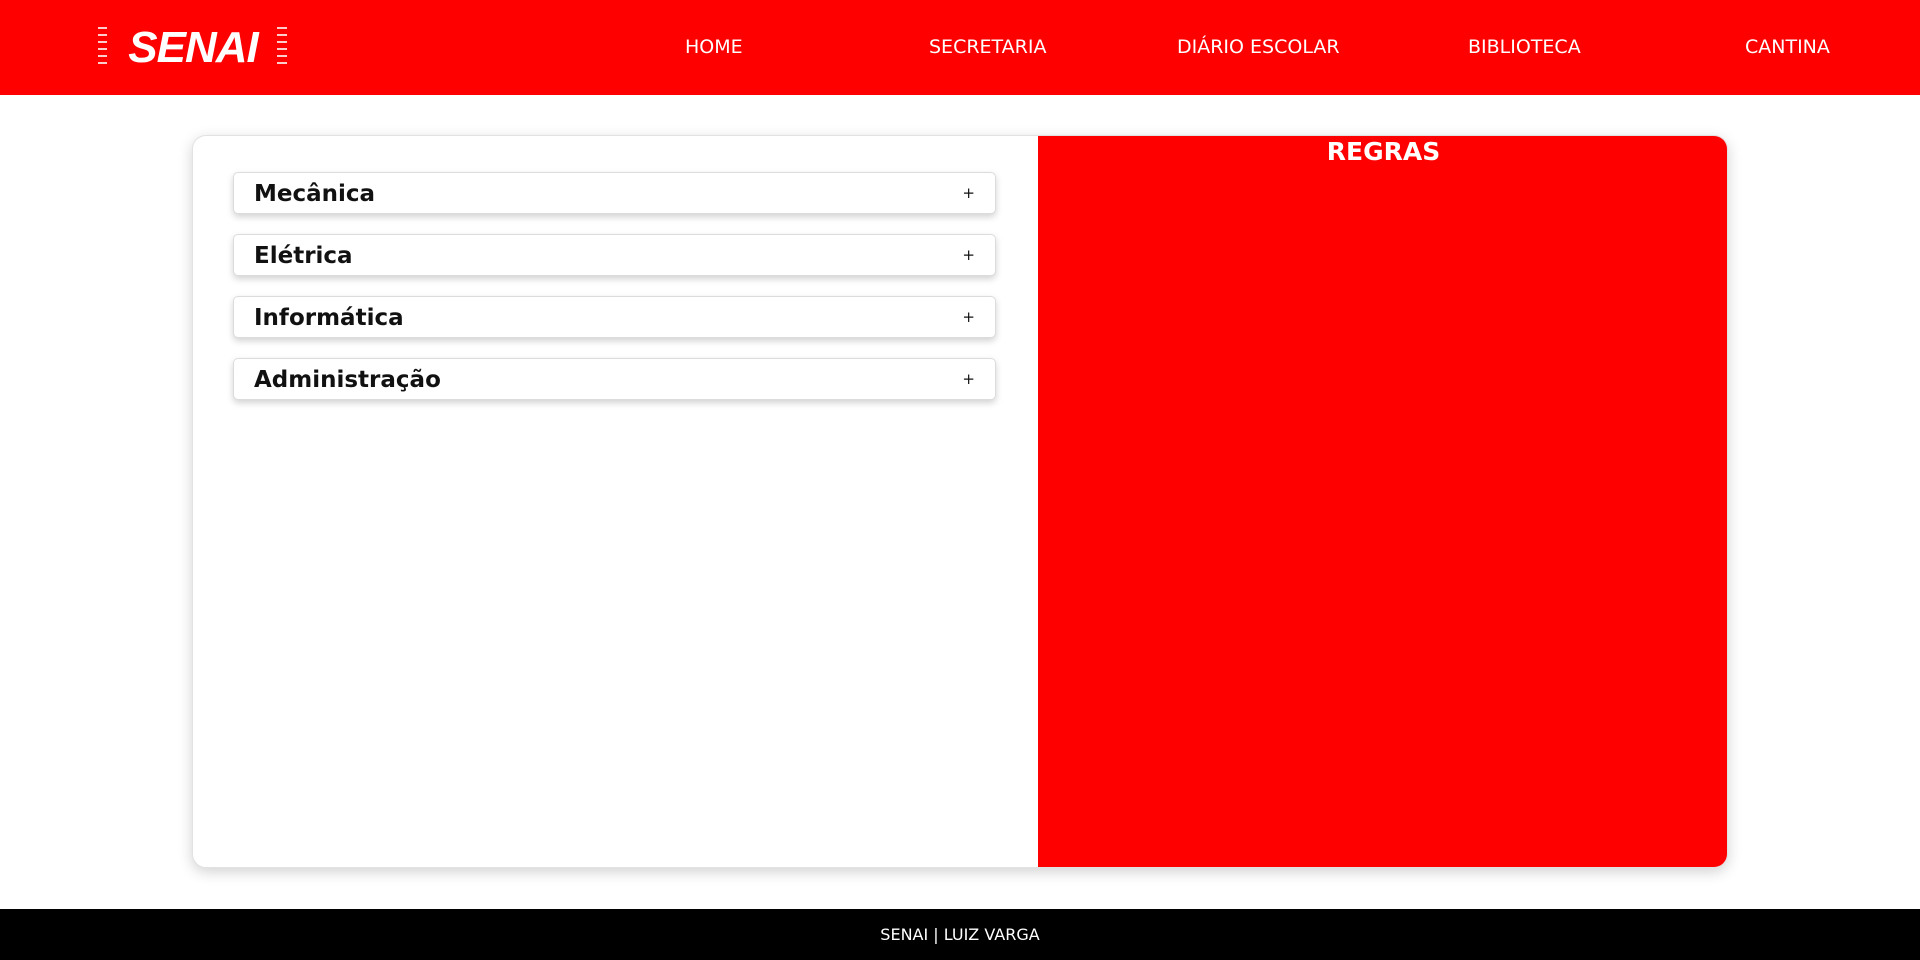  I want to click on site-footer: SENAI | LUIZ VARGA, so click(960, 934).